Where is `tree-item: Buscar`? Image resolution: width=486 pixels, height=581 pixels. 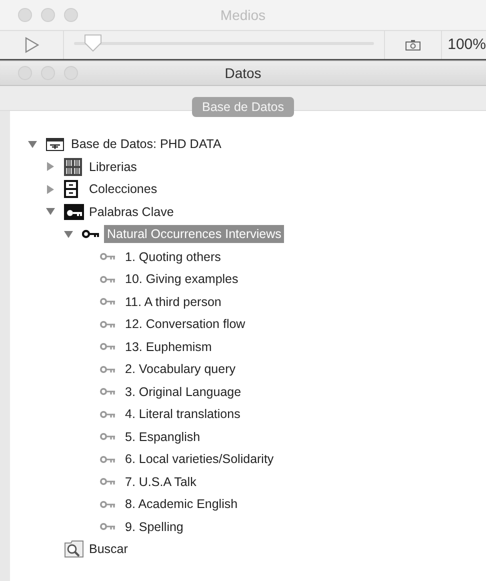
tree-item: Buscar is located at coordinates (108, 549).